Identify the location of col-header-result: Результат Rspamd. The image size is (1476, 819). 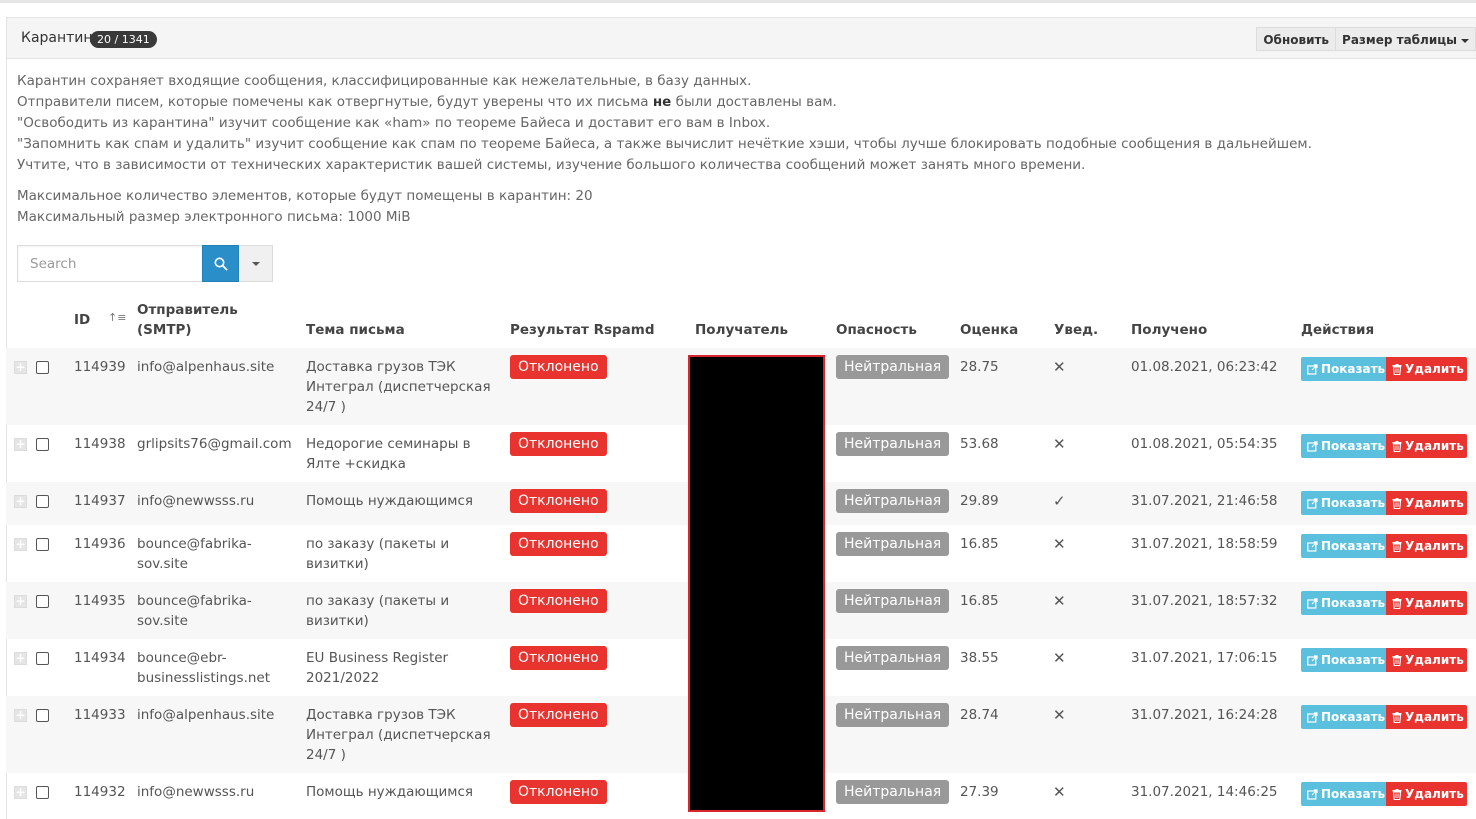
(582, 330).